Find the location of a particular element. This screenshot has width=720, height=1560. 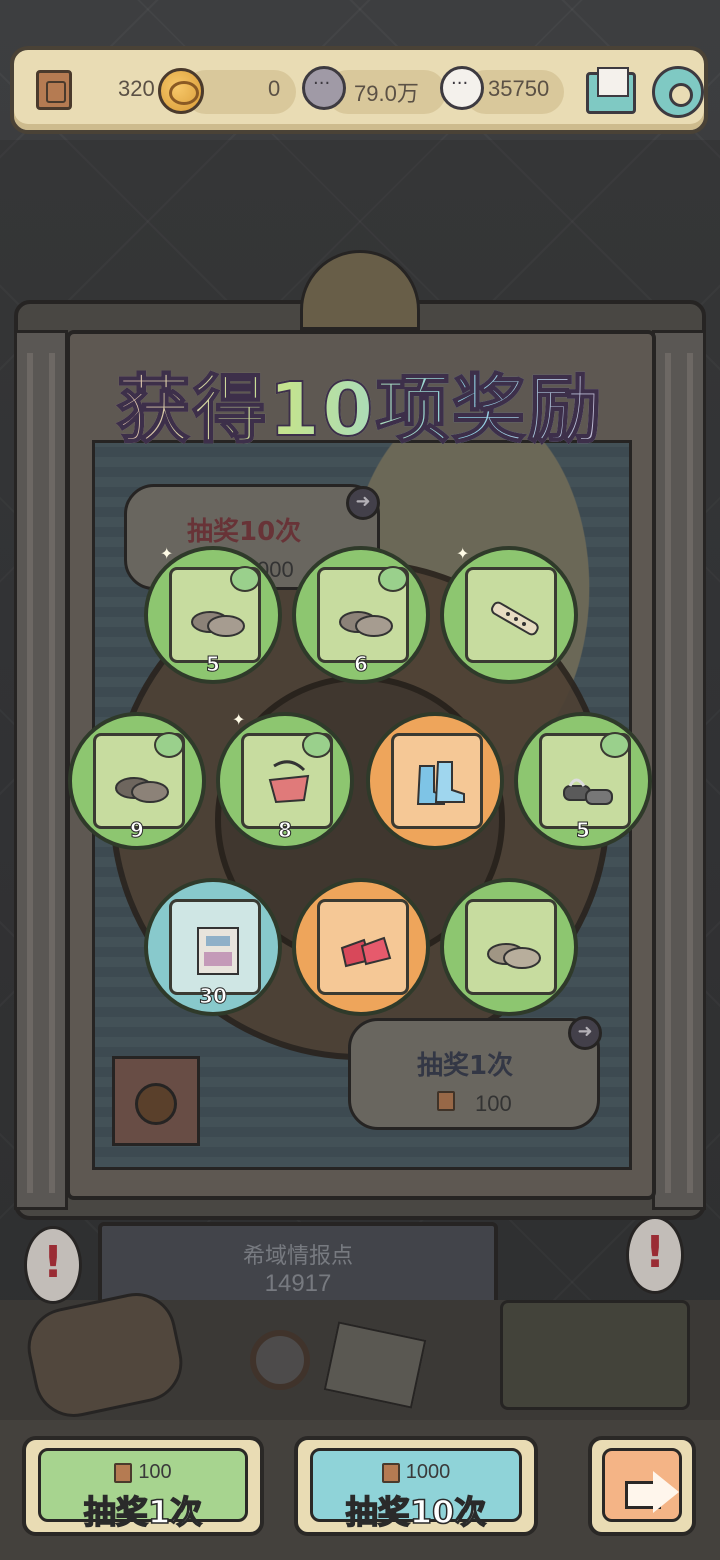

reward-item: ✦ 5 is located at coordinates (213, 614).